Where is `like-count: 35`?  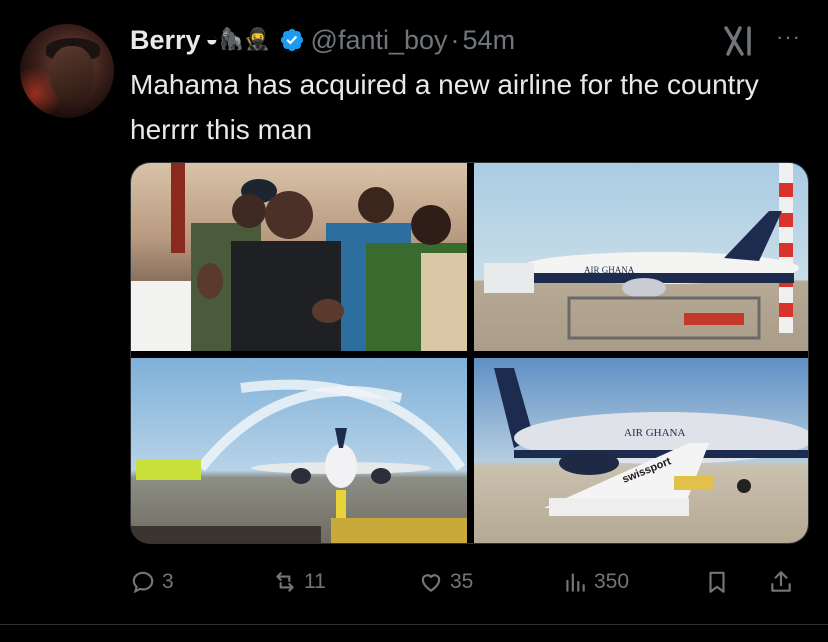
like-count: 35 is located at coordinates (462, 581).